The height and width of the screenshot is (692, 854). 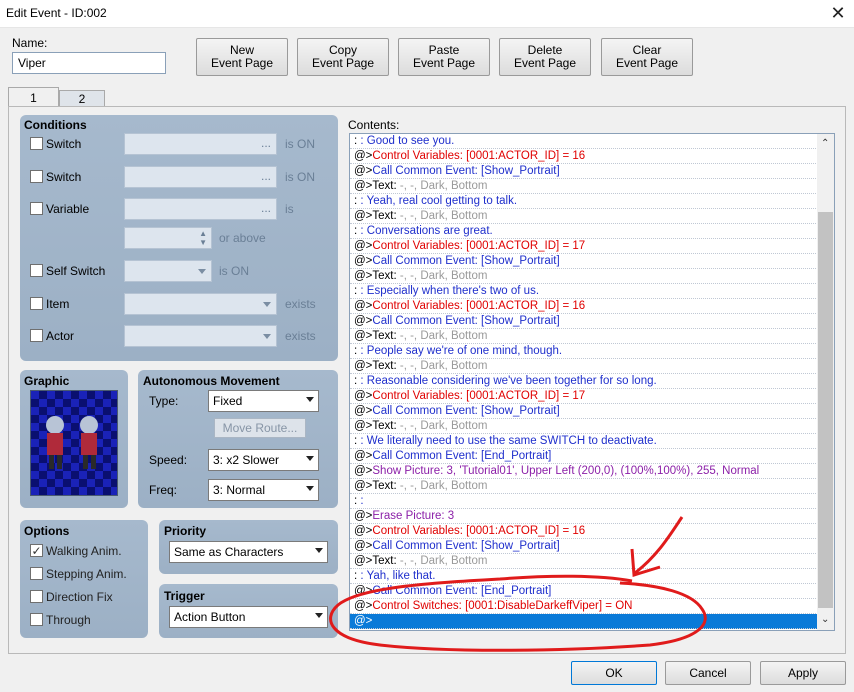 I want to click on variable-above-label: or above, so click(x=242, y=238).